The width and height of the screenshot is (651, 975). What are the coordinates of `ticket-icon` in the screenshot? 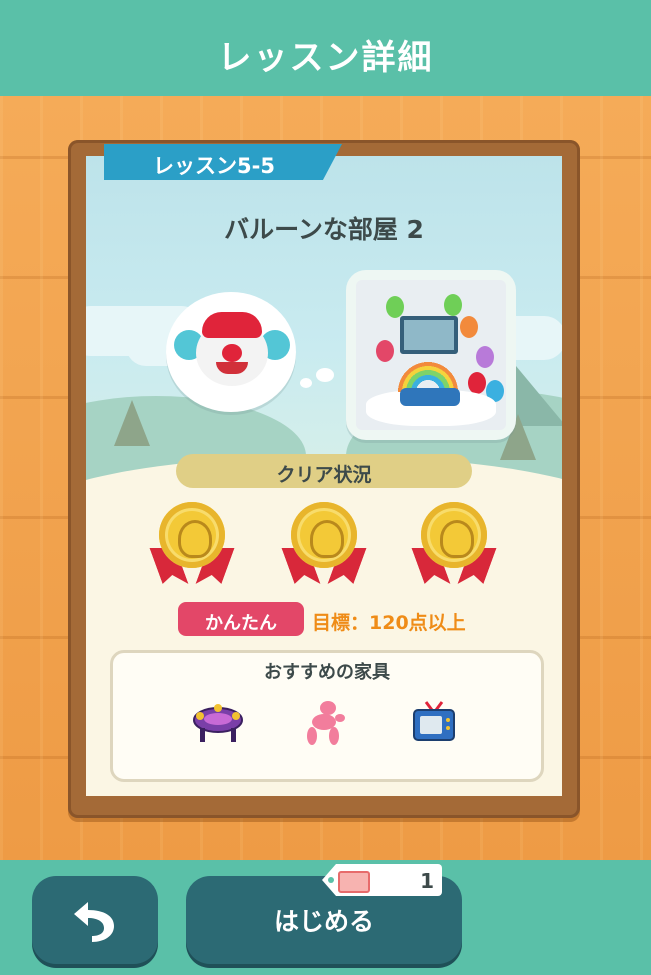 It's located at (354, 882).